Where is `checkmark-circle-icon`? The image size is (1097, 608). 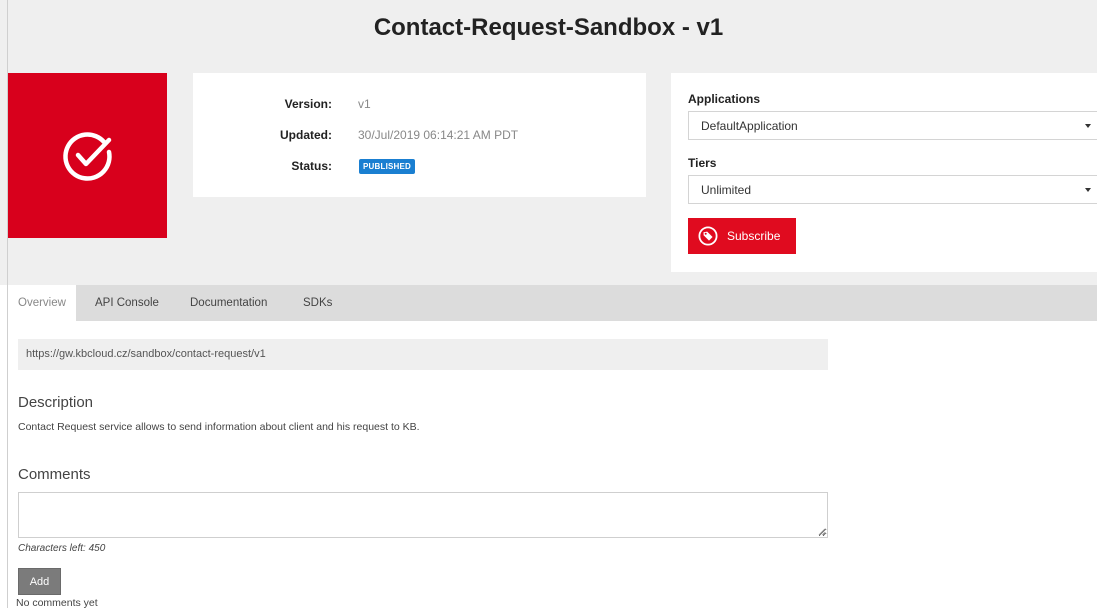
checkmark-circle-icon is located at coordinates (87, 156).